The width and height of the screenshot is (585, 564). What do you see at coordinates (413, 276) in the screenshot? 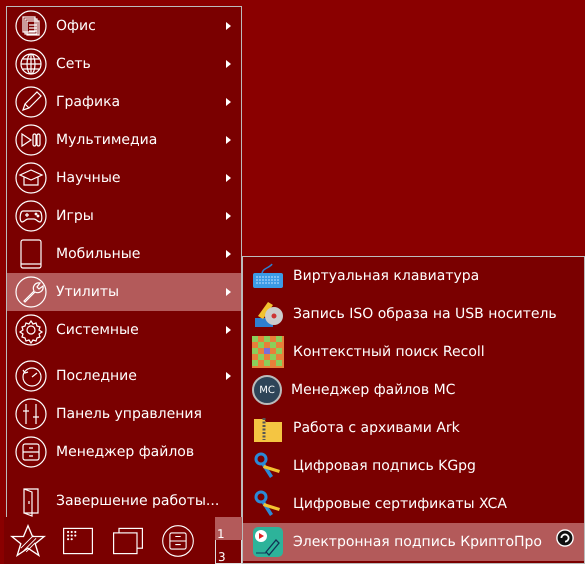
I see `menu-item: Виртуальная клавиатура` at bounding box center [413, 276].